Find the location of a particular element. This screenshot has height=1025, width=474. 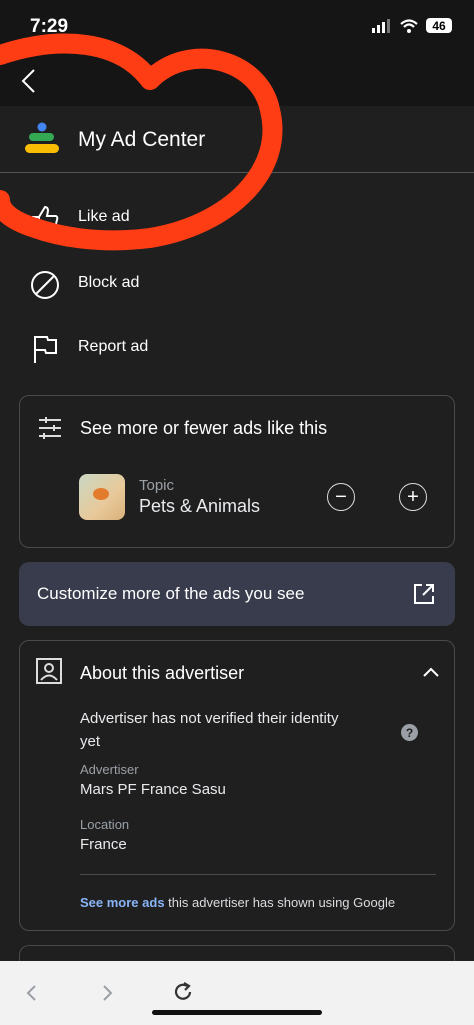

header: My Ad Center is located at coordinates (237, 139).